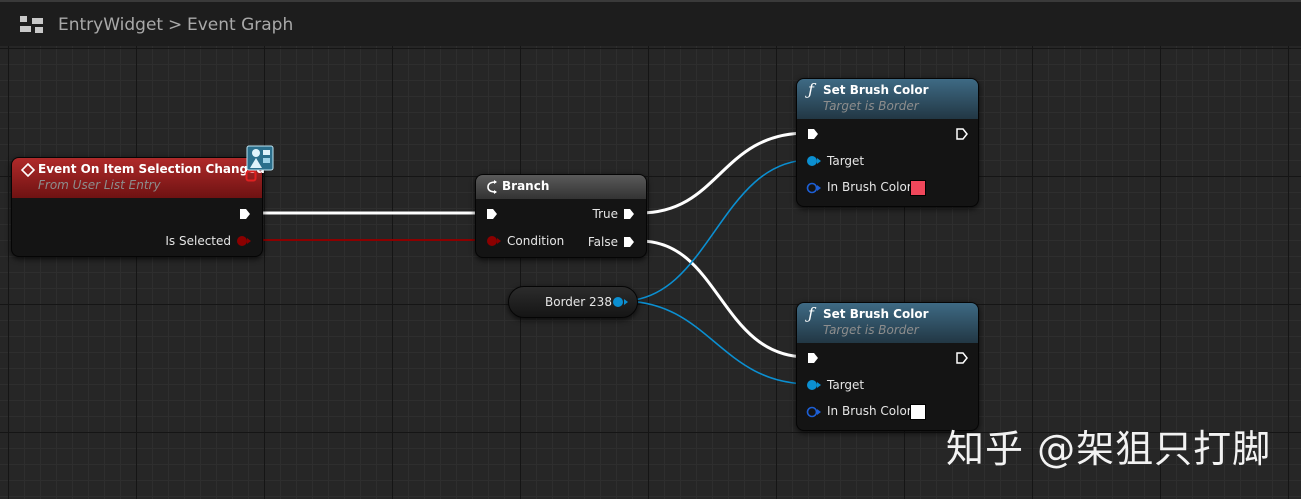 This screenshot has width=1301, height=499. Describe the element at coordinates (629, 214) in the screenshot. I see `true-exec-output-pin` at that location.